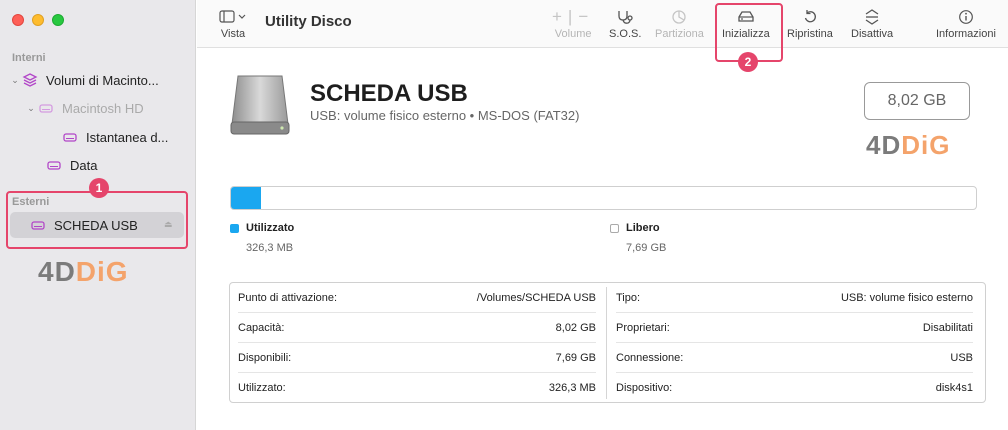 This screenshot has width=1008, height=430. What do you see at coordinates (810, 34) in the screenshot?
I see `restore-label: Ripristina` at bounding box center [810, 34].